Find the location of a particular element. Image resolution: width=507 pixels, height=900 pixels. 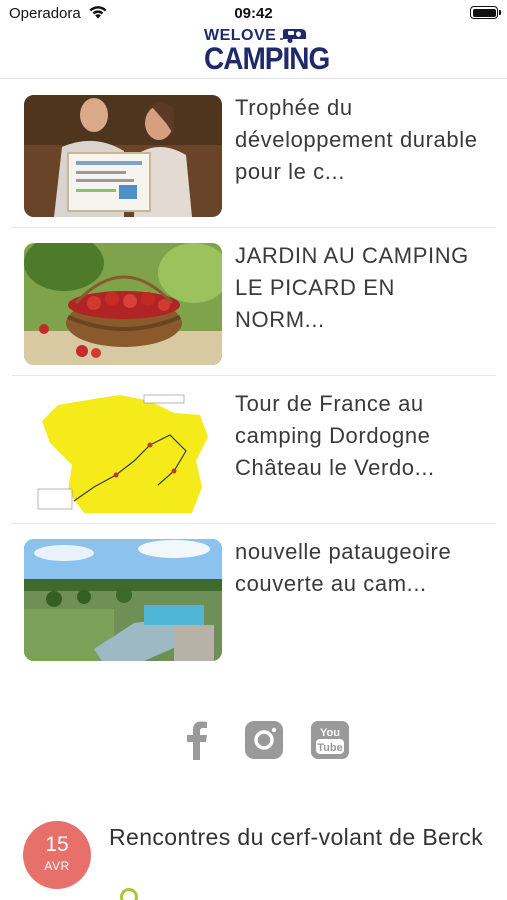

battery-icon is located at coordinates (485, 12).